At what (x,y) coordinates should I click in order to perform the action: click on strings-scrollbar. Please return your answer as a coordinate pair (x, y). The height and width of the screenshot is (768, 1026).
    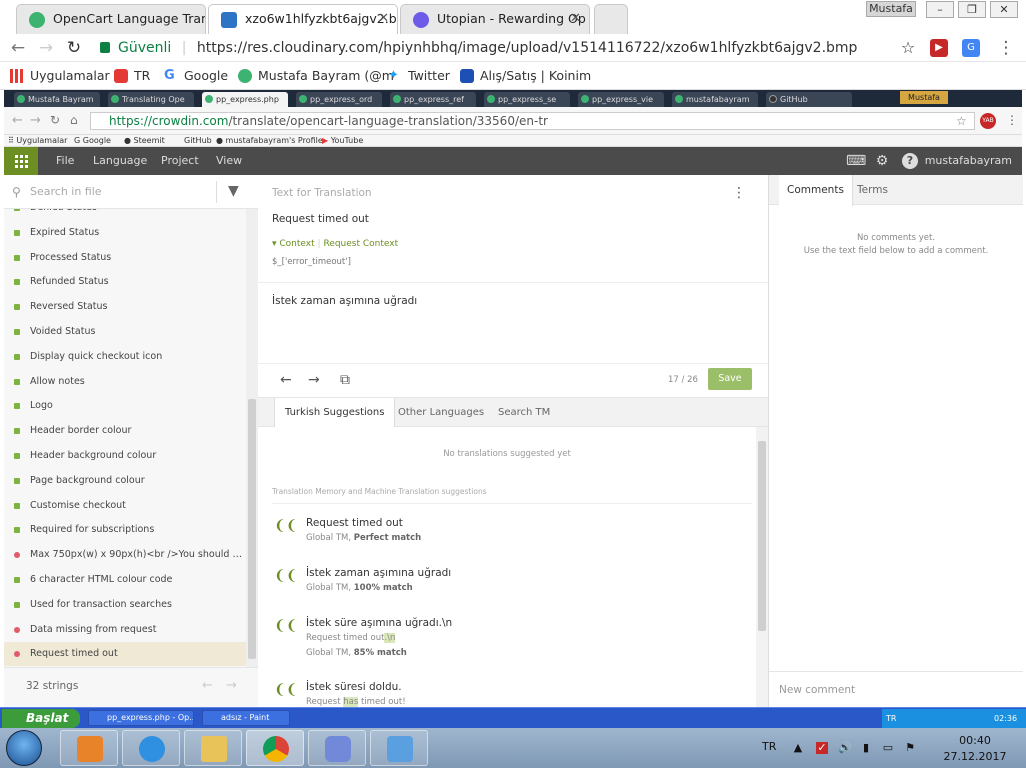
    Looking at the image, I should click on (252, 438).